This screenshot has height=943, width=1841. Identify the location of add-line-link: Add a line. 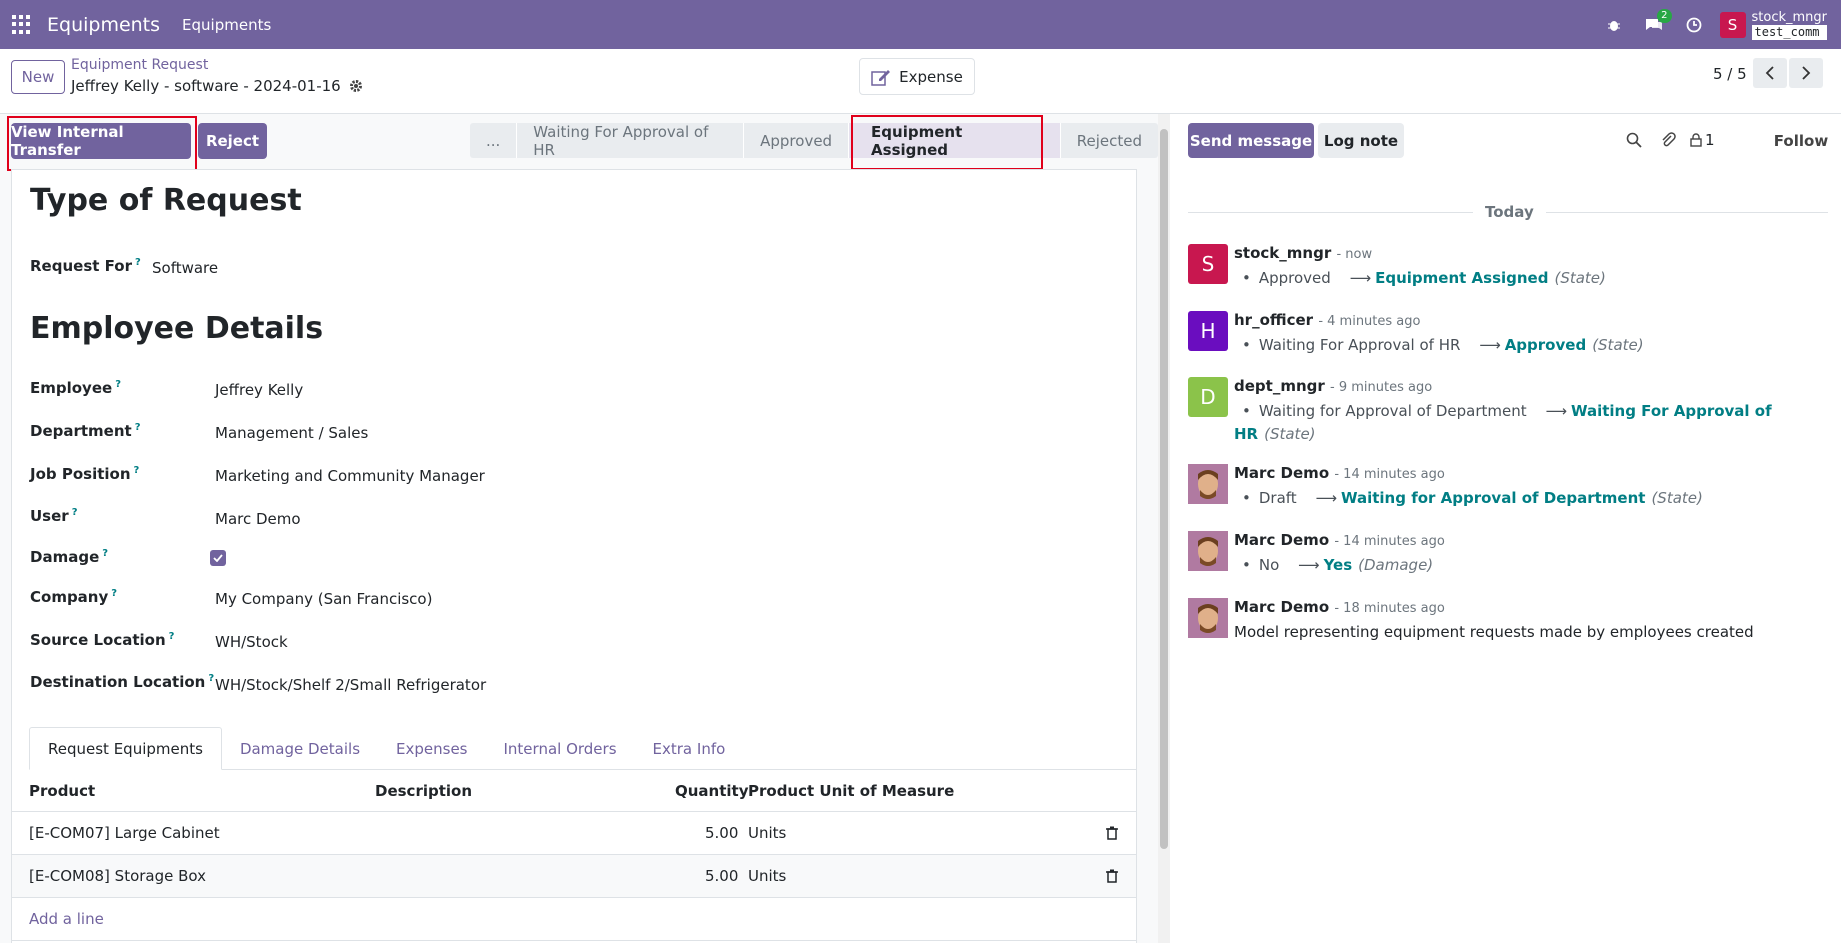
(66, 919).